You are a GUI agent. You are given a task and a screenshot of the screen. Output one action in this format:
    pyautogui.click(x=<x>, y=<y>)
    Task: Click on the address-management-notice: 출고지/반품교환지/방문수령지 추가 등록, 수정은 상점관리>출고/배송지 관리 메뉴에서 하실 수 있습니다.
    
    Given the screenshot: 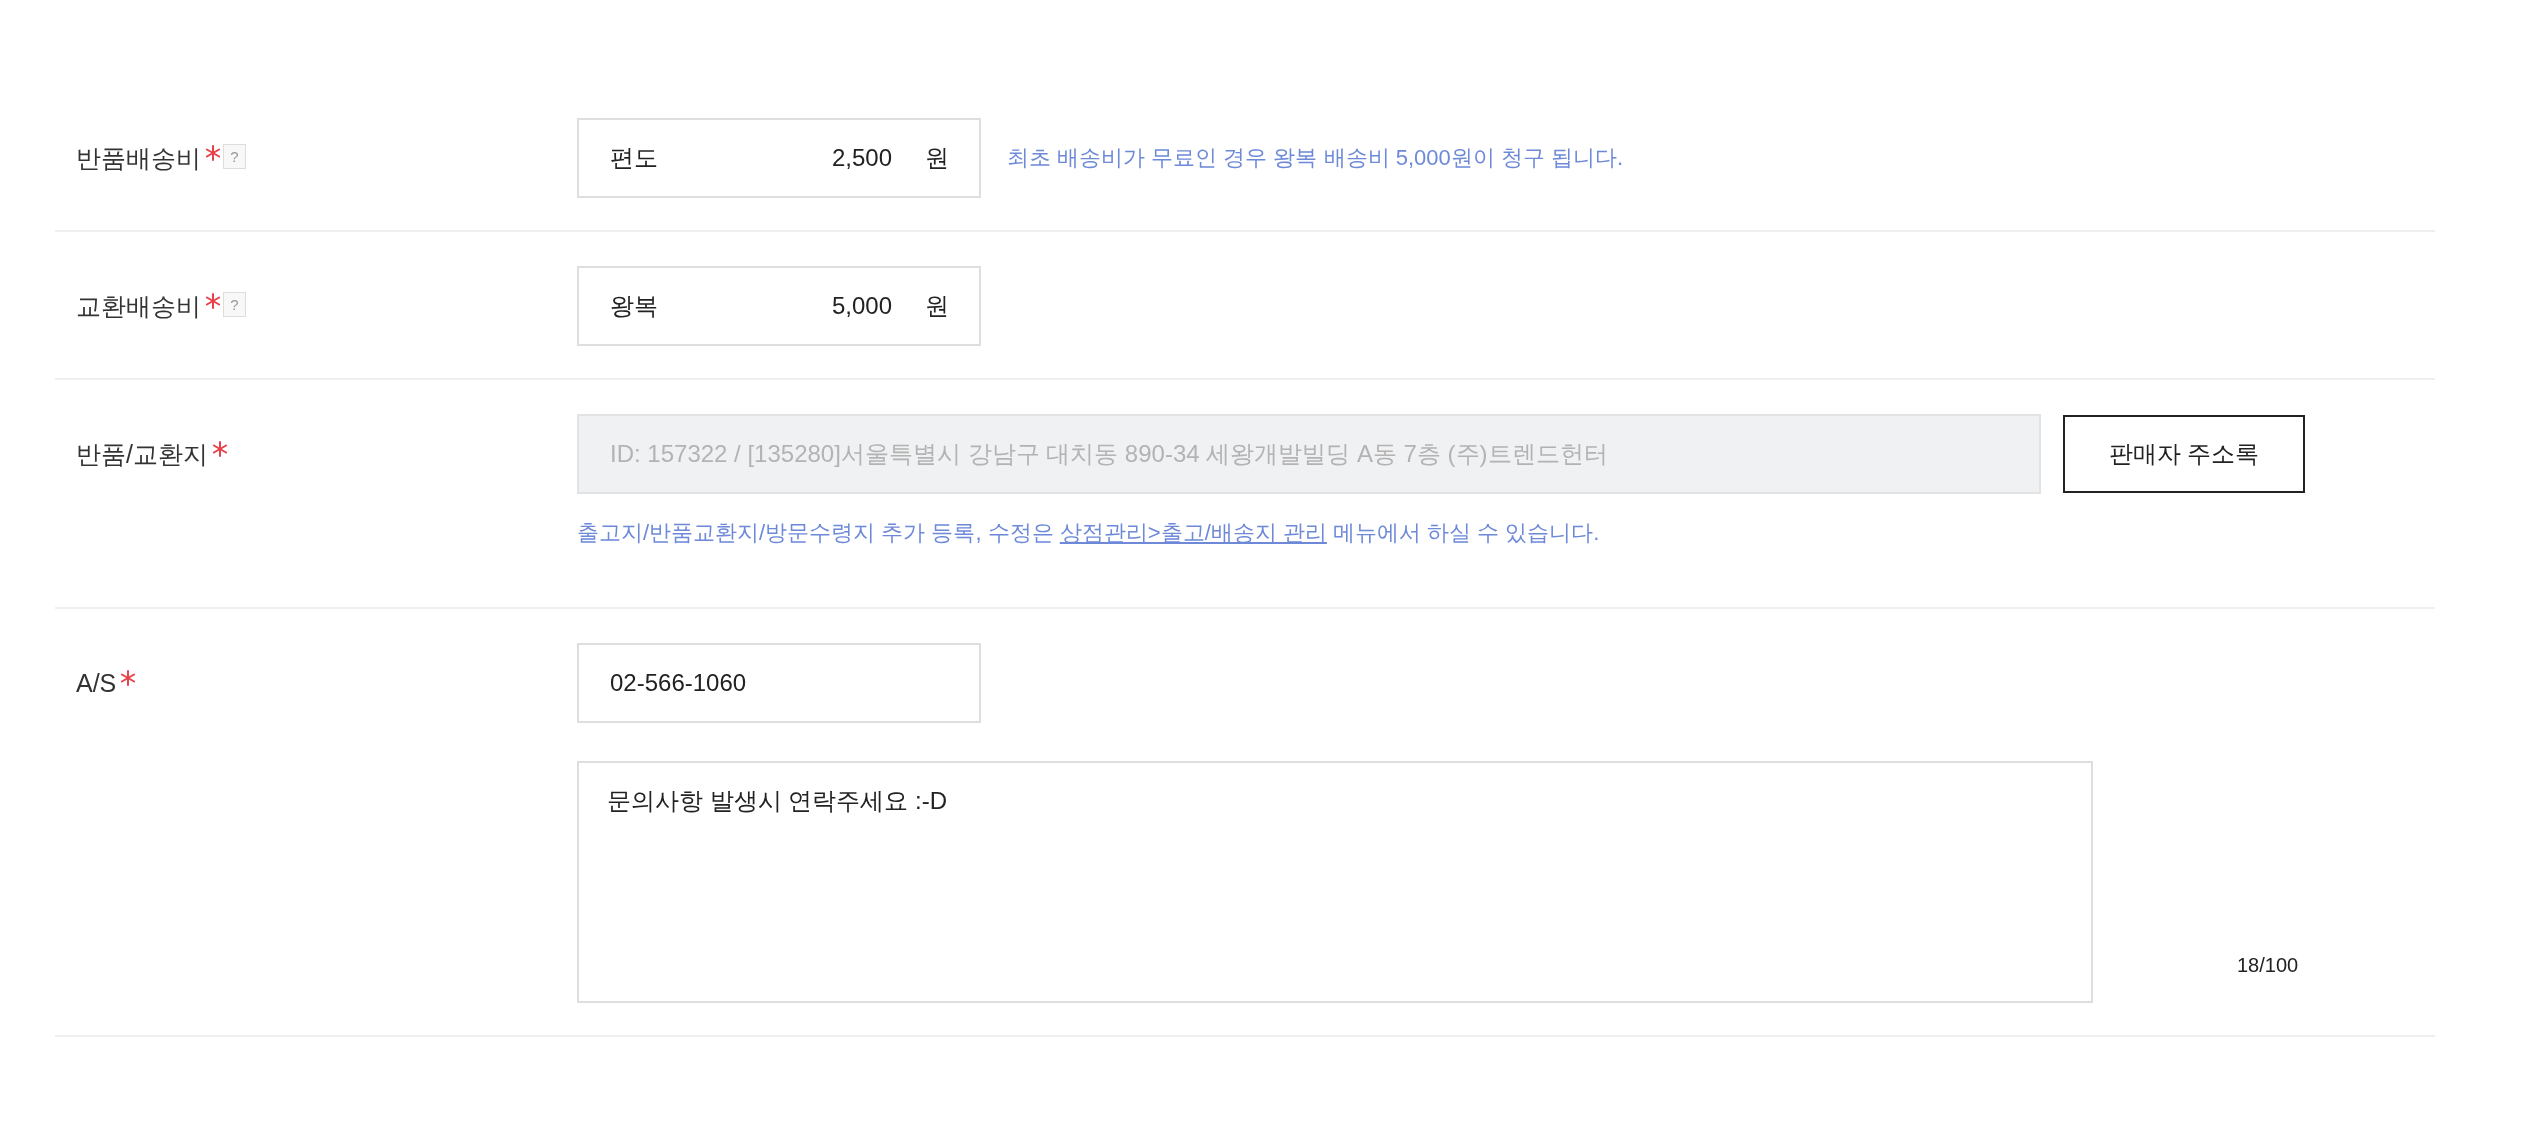 What is the action you would take?
    pyautogui.click(x=1088, y=533)
    